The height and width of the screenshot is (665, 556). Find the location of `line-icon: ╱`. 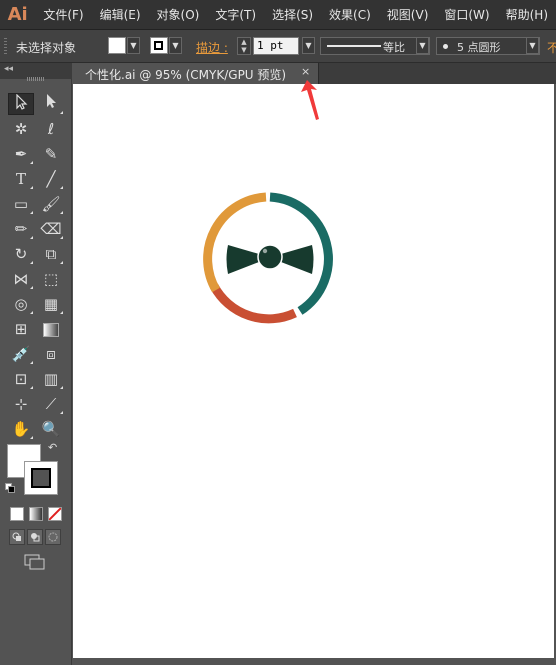

line-icon: ╱ is located at coordinates (51, 179).